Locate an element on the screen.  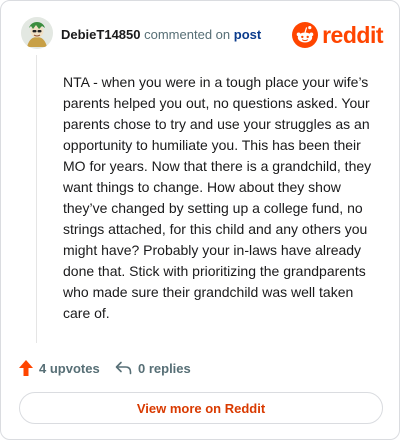
reddit-logo-icon is located at coordinates (305, 35).